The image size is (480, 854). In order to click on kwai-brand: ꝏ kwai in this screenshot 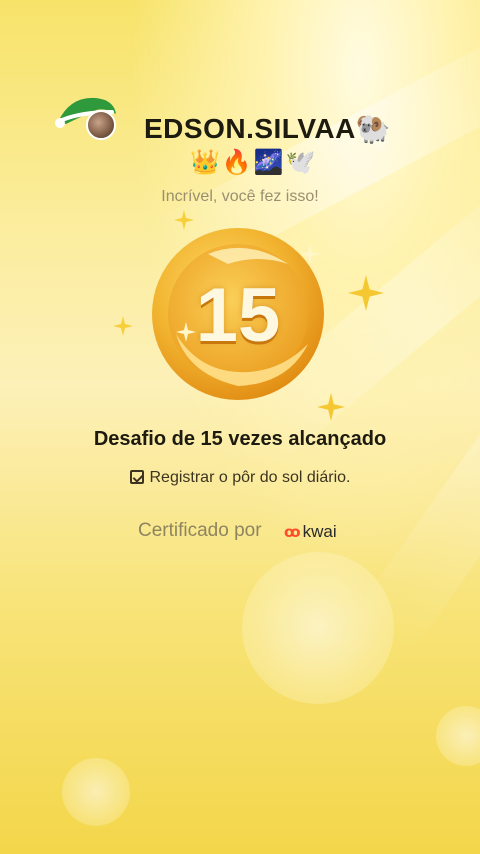, I will do `click(310, 532)`.